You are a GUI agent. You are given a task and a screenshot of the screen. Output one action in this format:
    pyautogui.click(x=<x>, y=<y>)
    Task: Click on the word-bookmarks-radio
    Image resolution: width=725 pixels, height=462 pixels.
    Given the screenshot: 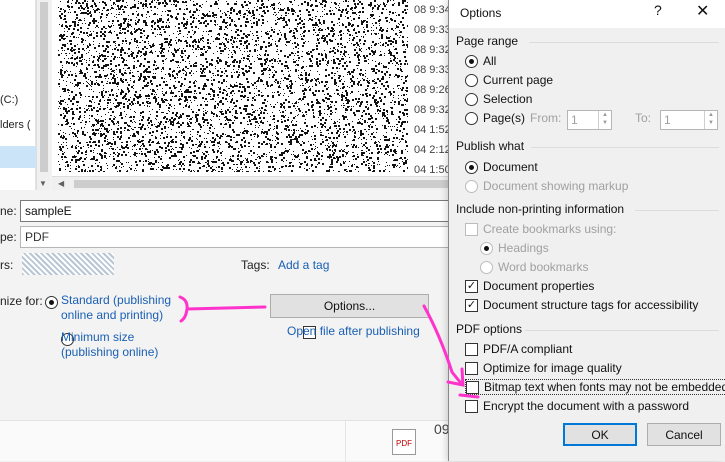 What is the action you would take?
    pyautogui.click(x=486, y=267)
    